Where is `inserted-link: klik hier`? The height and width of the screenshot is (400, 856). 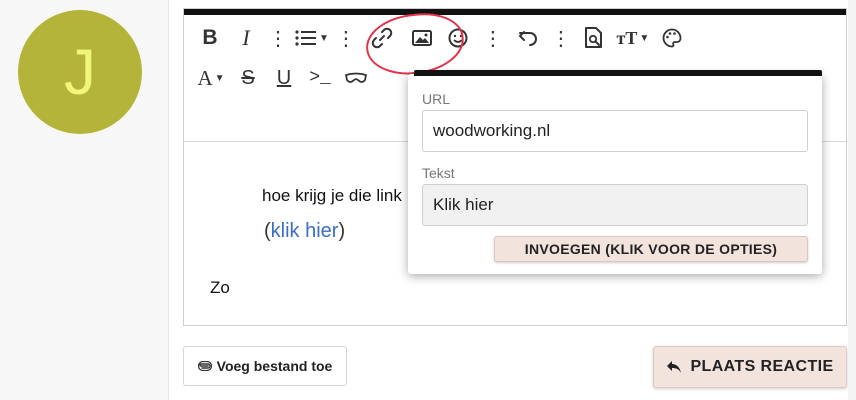 inserted-link: klik hier is located at coordinates (305, 231).